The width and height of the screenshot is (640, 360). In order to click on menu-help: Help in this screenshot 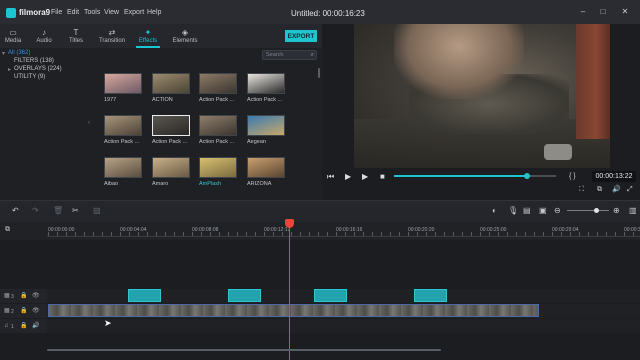, I will do `click(154, 12)`.